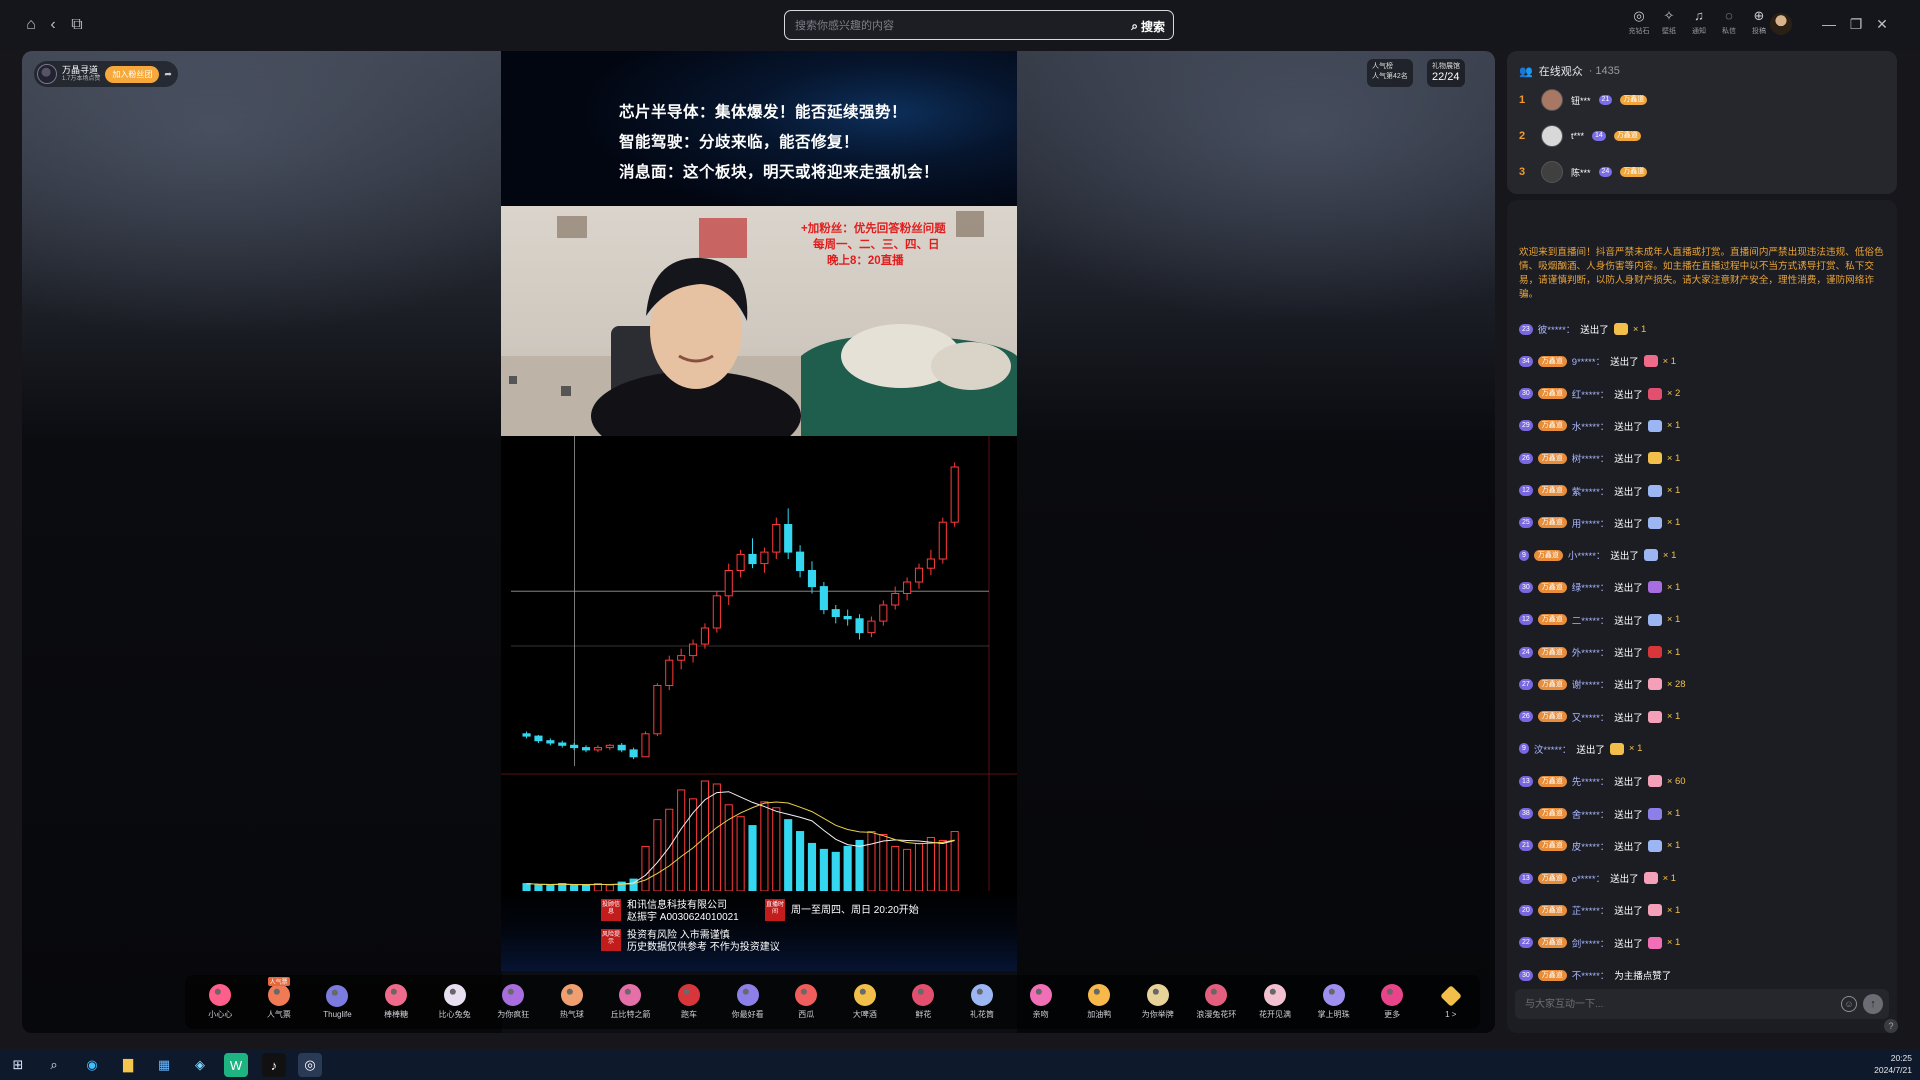  I want to click on start-icon: ⊞, so click(18, 1065).